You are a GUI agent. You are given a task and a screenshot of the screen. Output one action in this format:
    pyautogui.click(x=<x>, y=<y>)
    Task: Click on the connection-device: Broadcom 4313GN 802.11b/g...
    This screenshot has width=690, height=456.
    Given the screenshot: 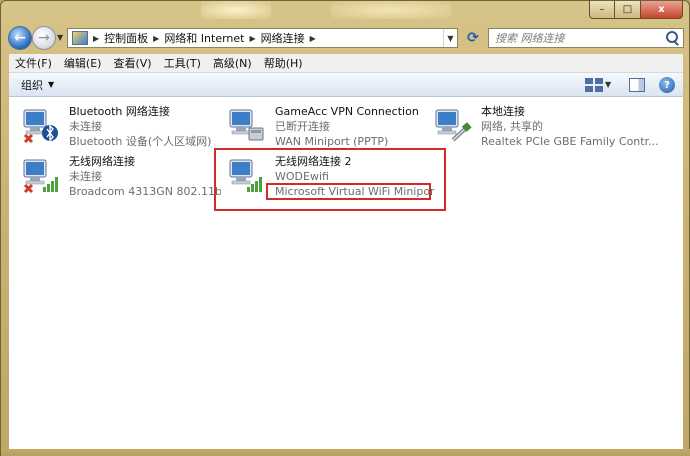 What is the action you would take?
    pyautogui.click(x=145, y=191)
    